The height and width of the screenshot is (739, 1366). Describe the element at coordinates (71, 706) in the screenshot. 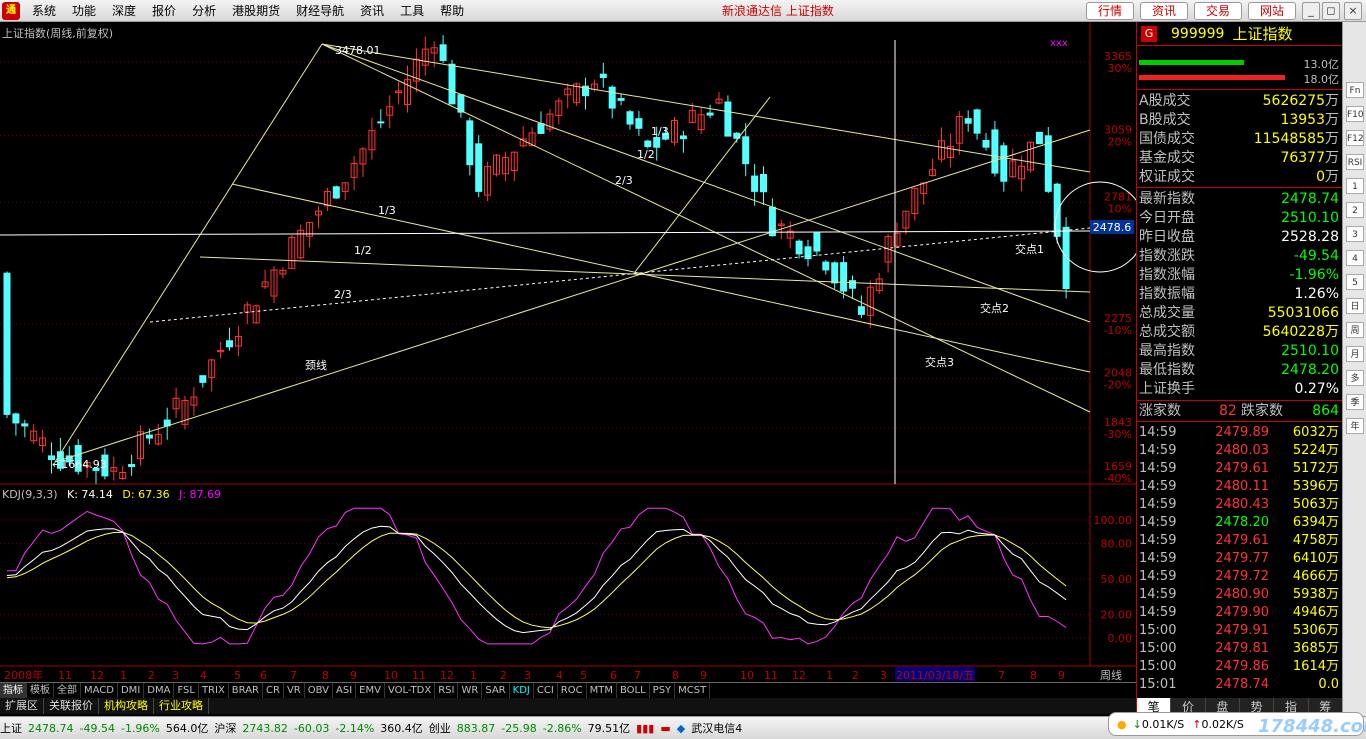

I see `sub-tab-1: 关联报价` at that location.